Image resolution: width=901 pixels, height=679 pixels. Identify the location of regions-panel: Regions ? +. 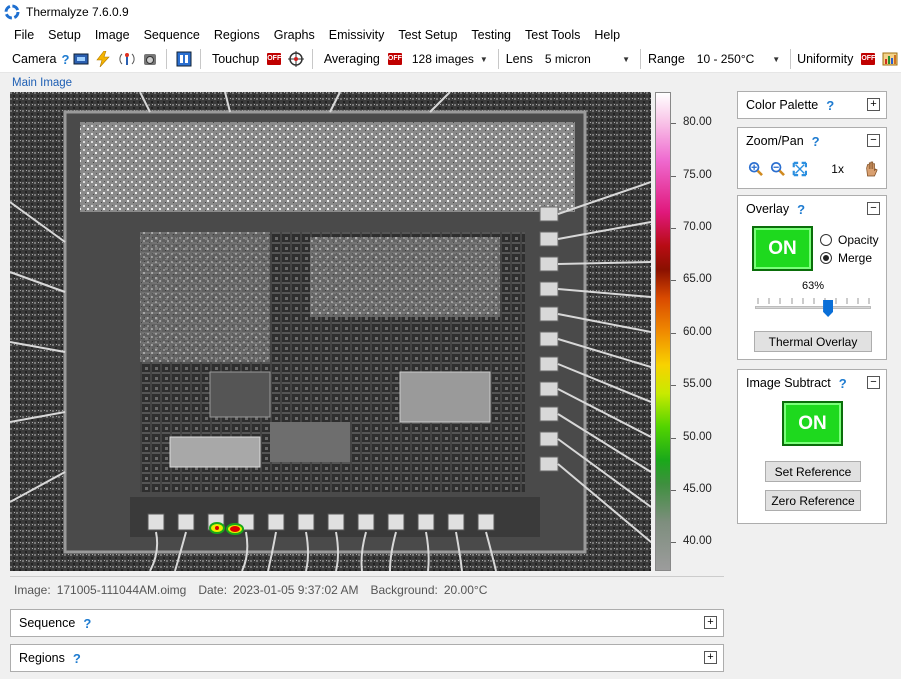
(367, 658).